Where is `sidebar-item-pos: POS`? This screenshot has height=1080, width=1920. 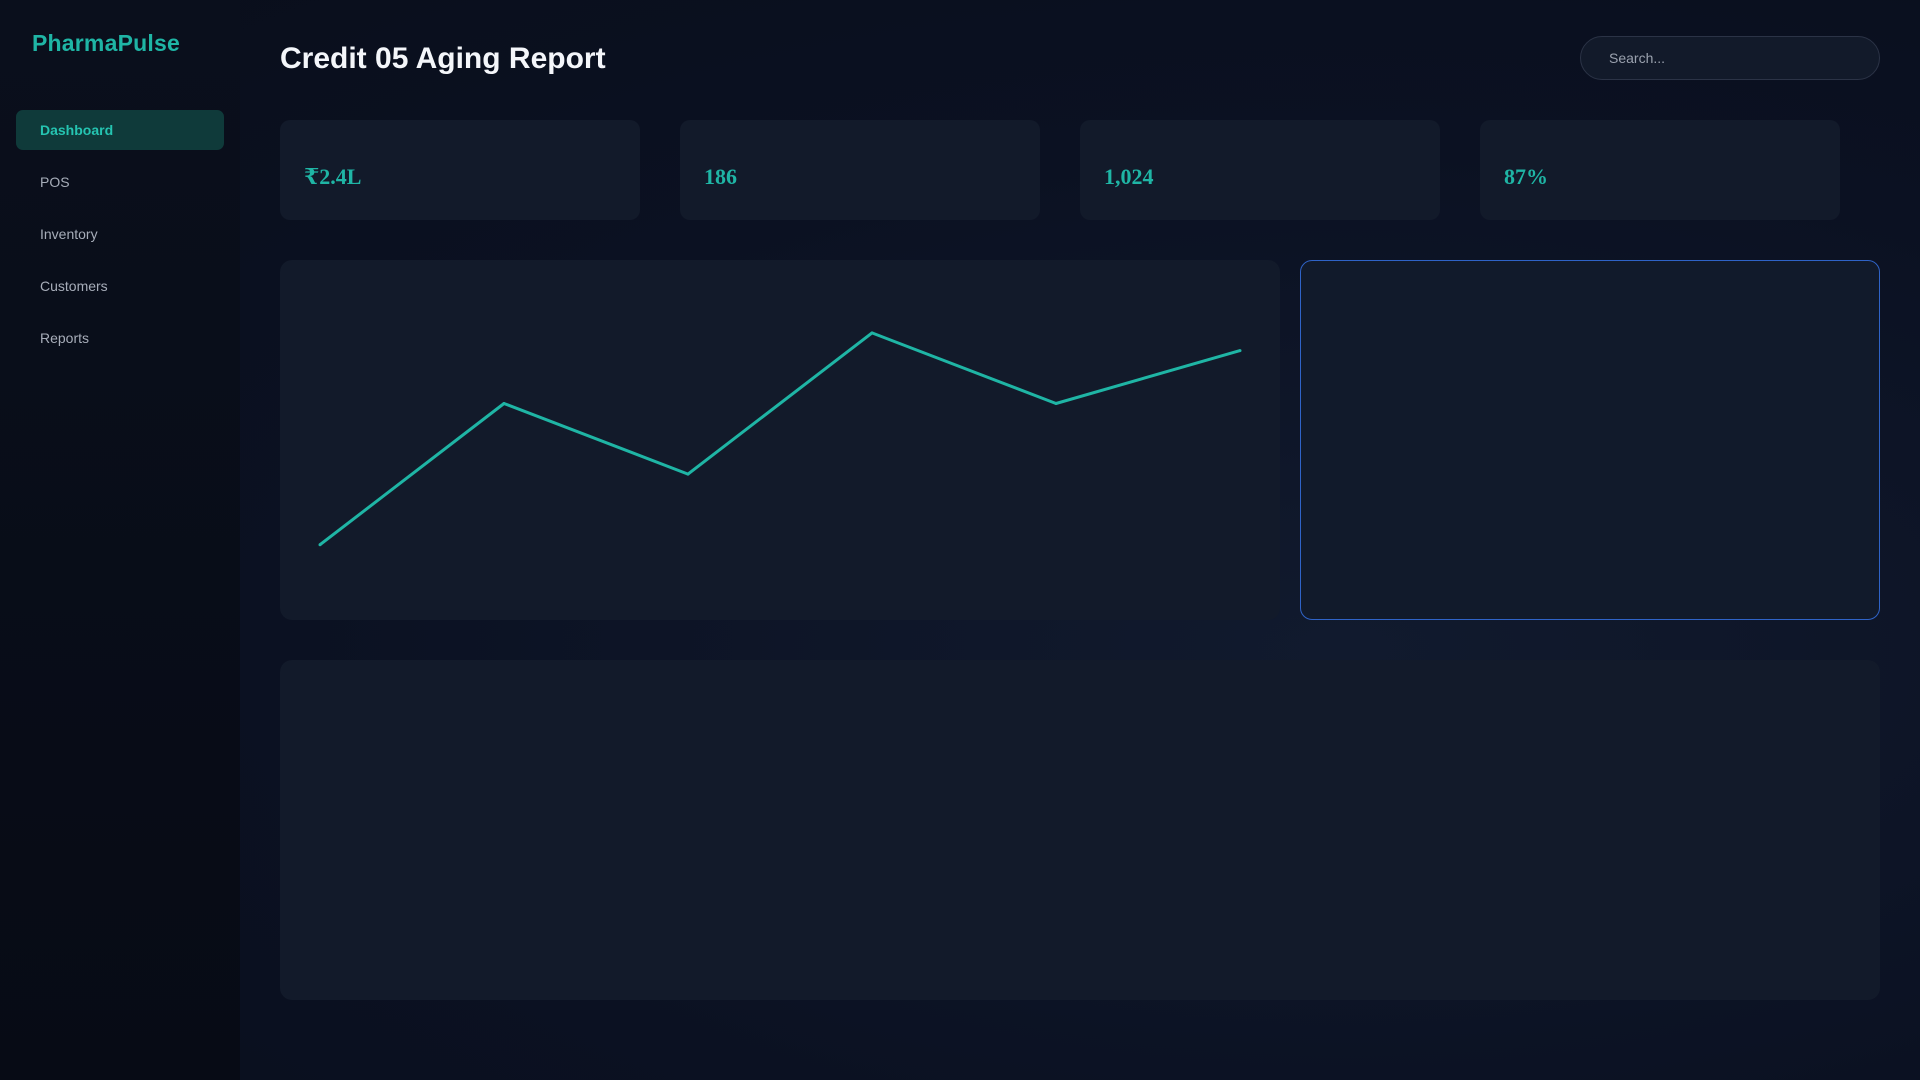 sidebar-item-pos: POS is located at coordinates (120, 182).